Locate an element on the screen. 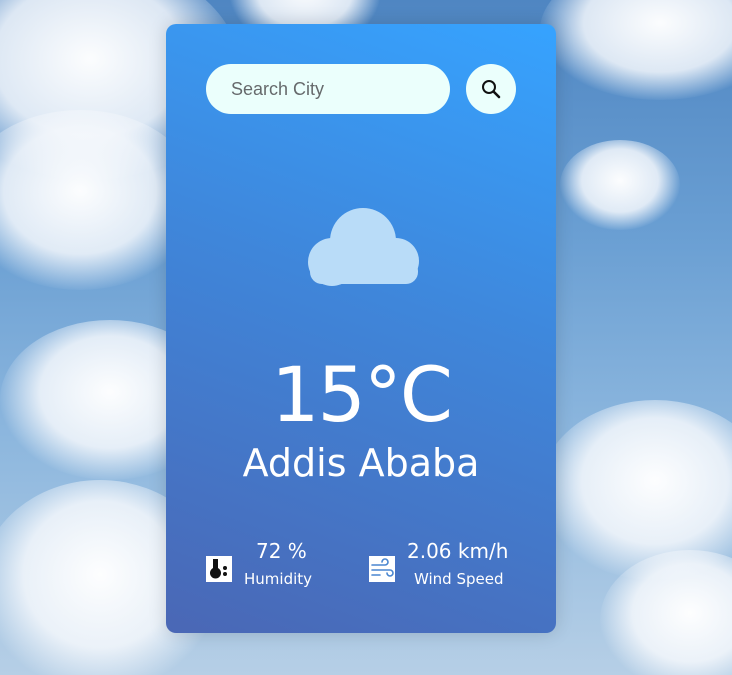 Image resolution: width=732 pixels, height=675 pixels. humidity-value: 72 % is located at coordinates (281, 551).